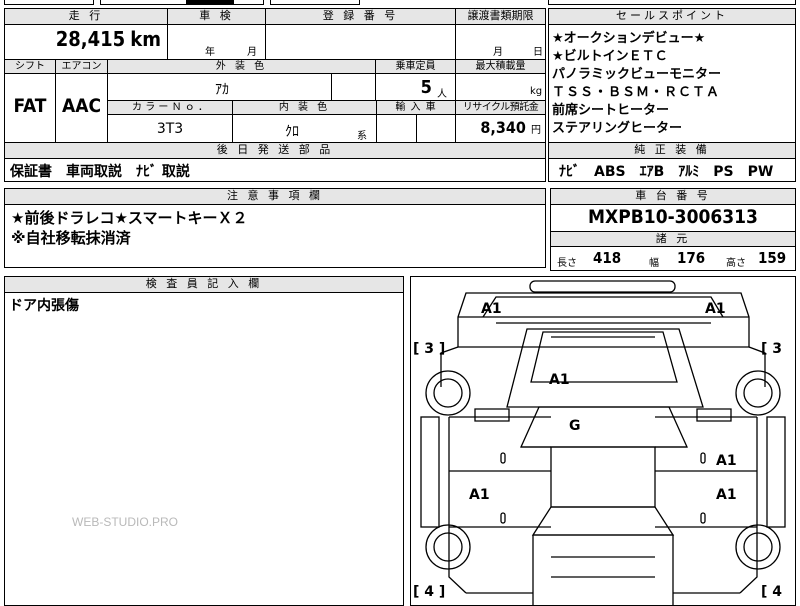 Image resolution: width=800 pixels, height=606 pixels. What do you see at coordinates (672, 17) in the screenshot?
I see `selling-points-header: セールスポイント` at bounding box center [672, 17].